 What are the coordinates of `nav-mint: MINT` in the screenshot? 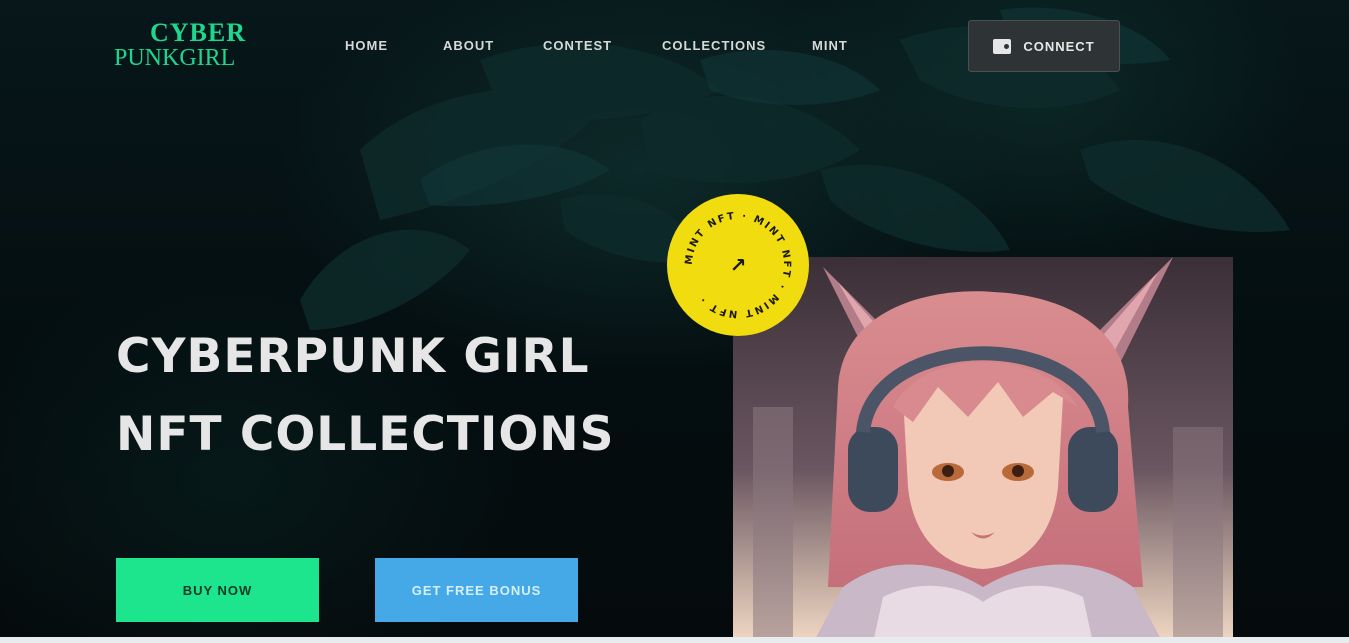 It's located at (830, 45).